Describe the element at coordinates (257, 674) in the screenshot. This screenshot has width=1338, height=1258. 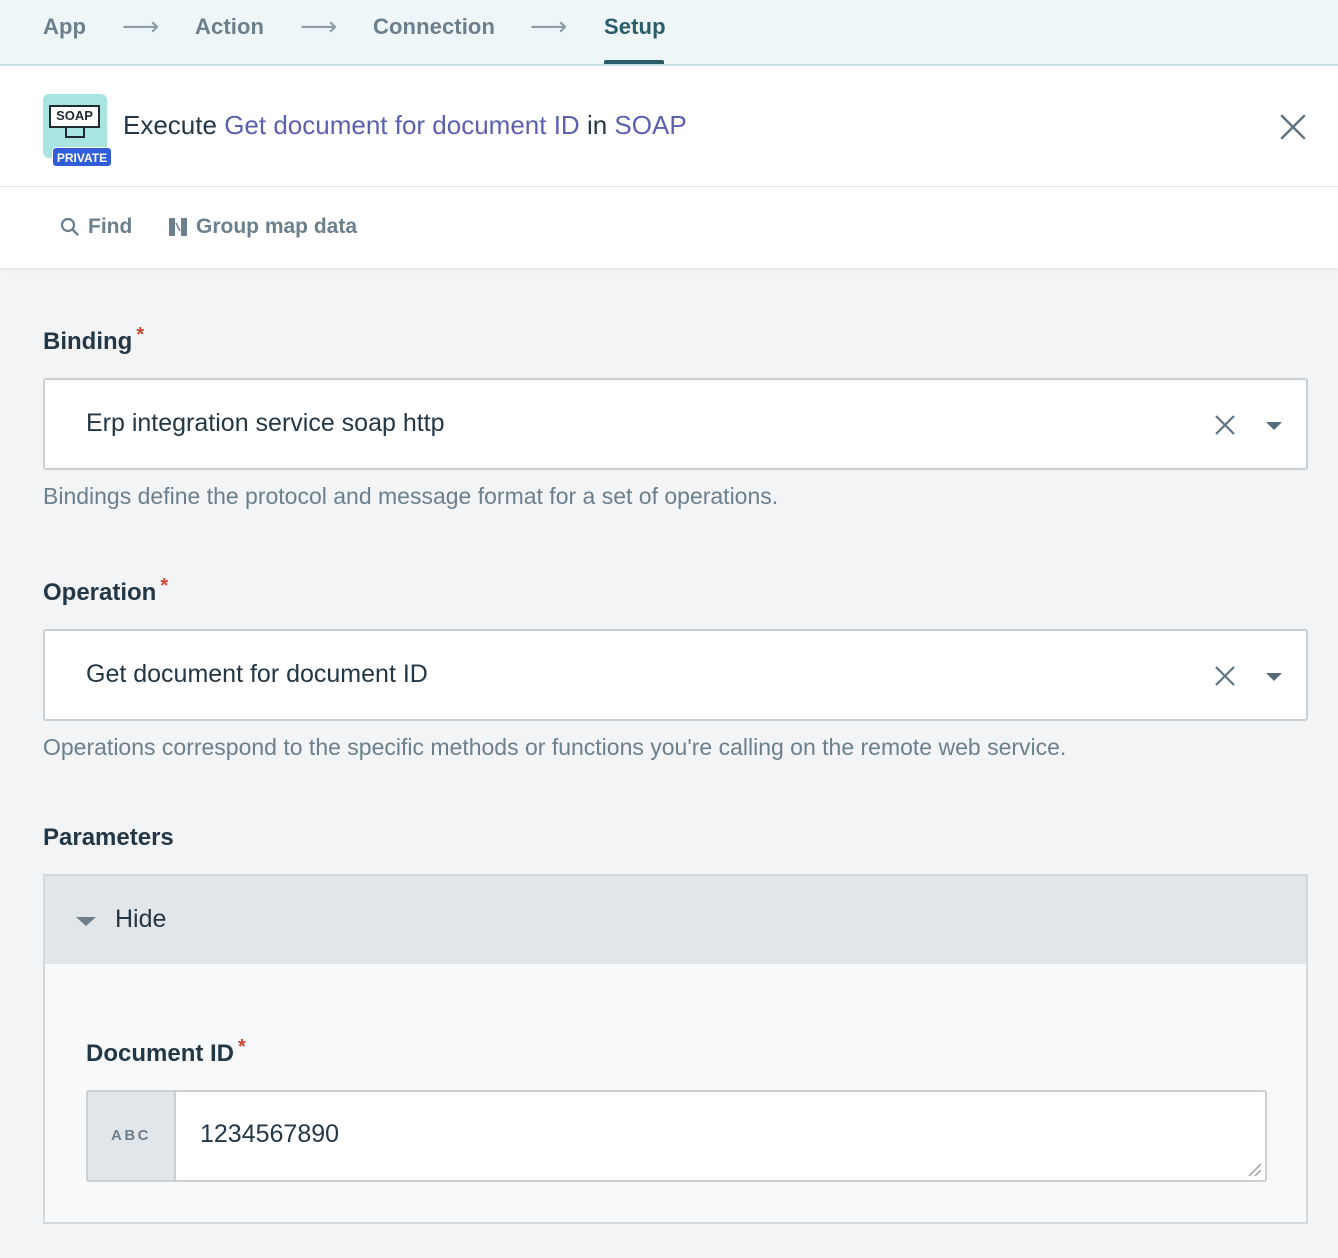
I see `operation-value: Get document for document ID` at that location.